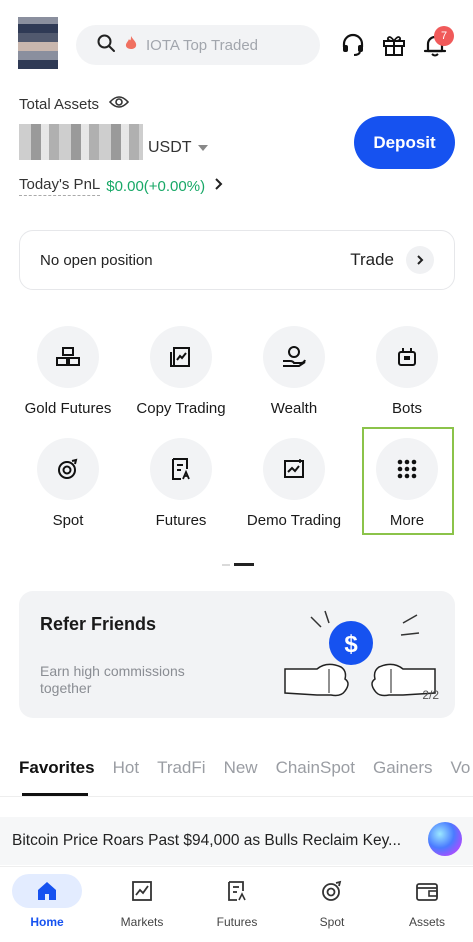 The height and width of the screenshot is (942, 473). Describe the element at coordinates (353, 45) in the screenshot. I see `headset-icon` at that location.